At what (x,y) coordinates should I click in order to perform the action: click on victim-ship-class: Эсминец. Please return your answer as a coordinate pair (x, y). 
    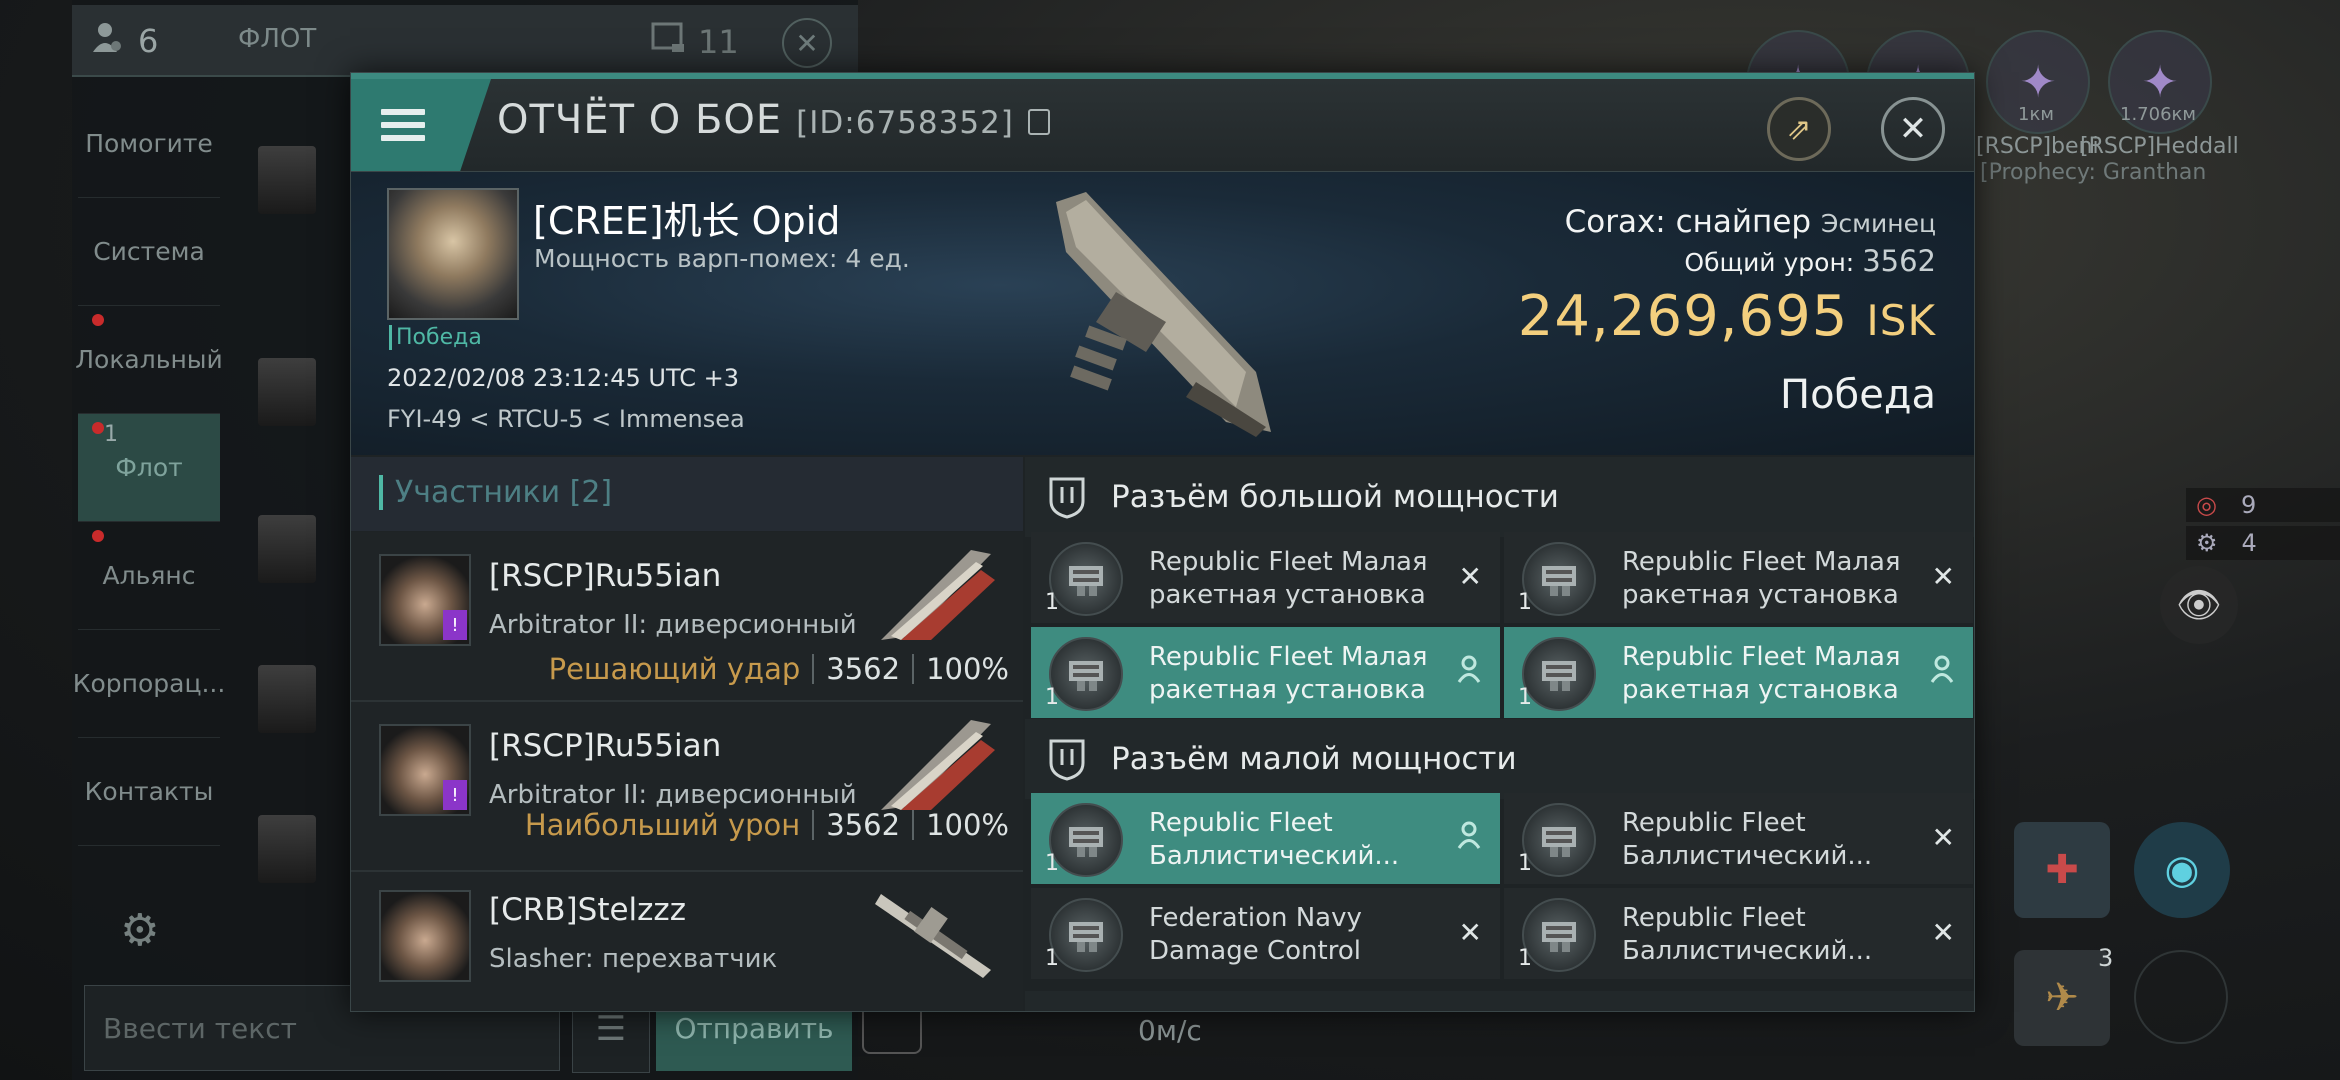
    Looking at the image, I should click on (1878, 223).